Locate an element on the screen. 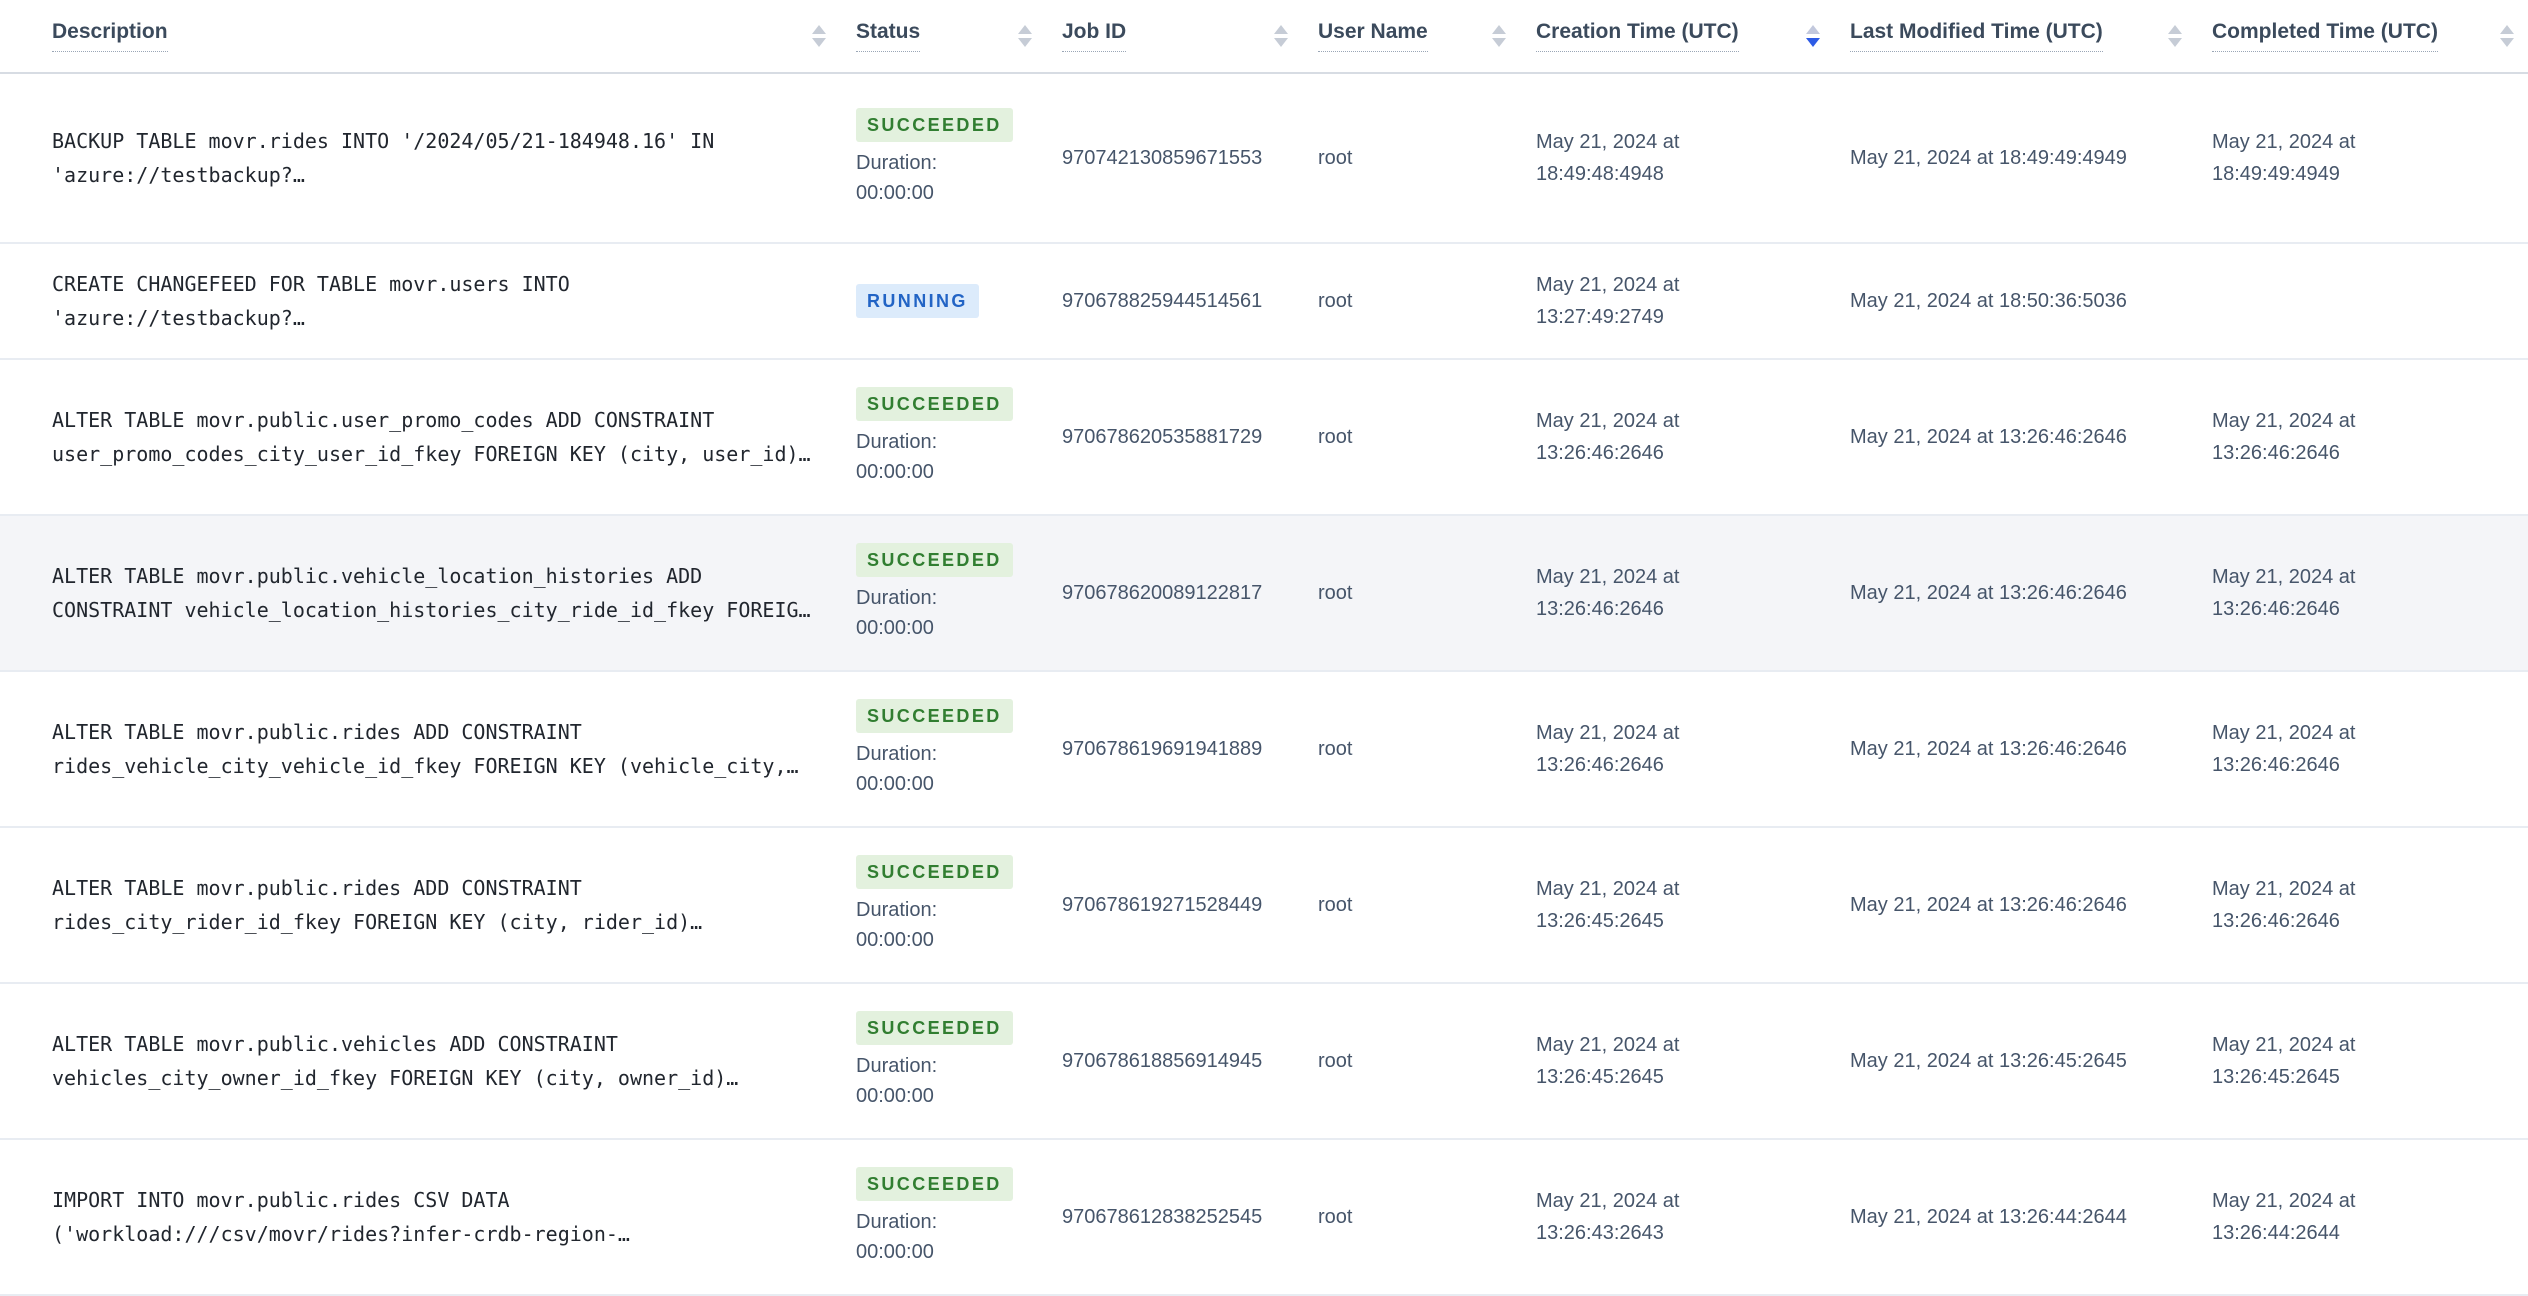 The image size is (2528, 1296). last-modified-time: May 21, 2024 at 18:49:49:4949 is located at coordinates (1988, 158).